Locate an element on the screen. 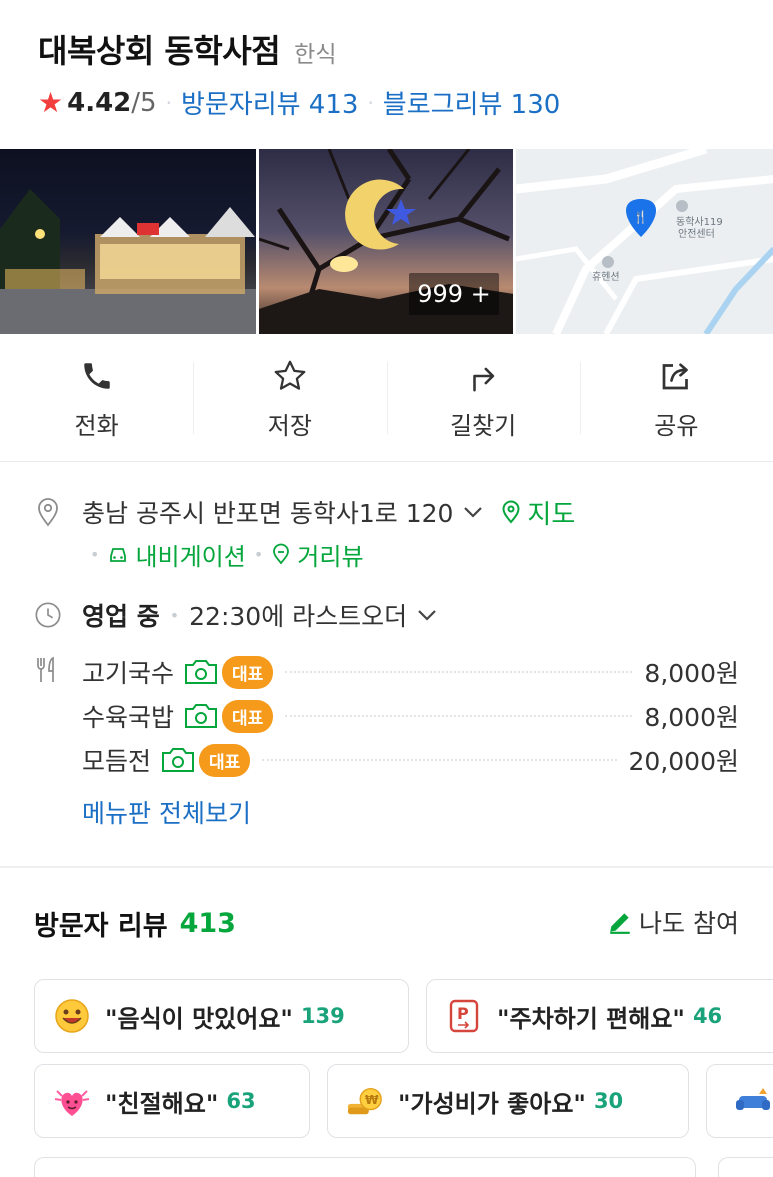 This screenshot has width=773, height=1177. menu-item: 모듬전 대표 20,000원 is located at coordinates (403, 760).